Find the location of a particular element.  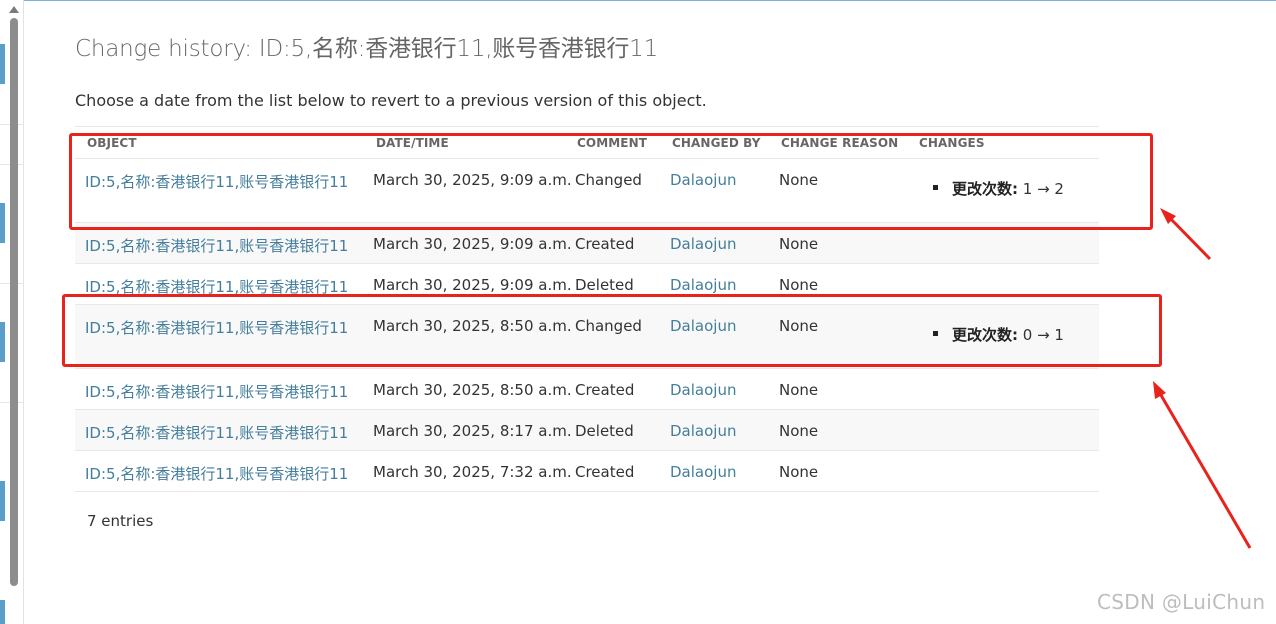

annotation-arrows is located at coordinates (1202, 378).